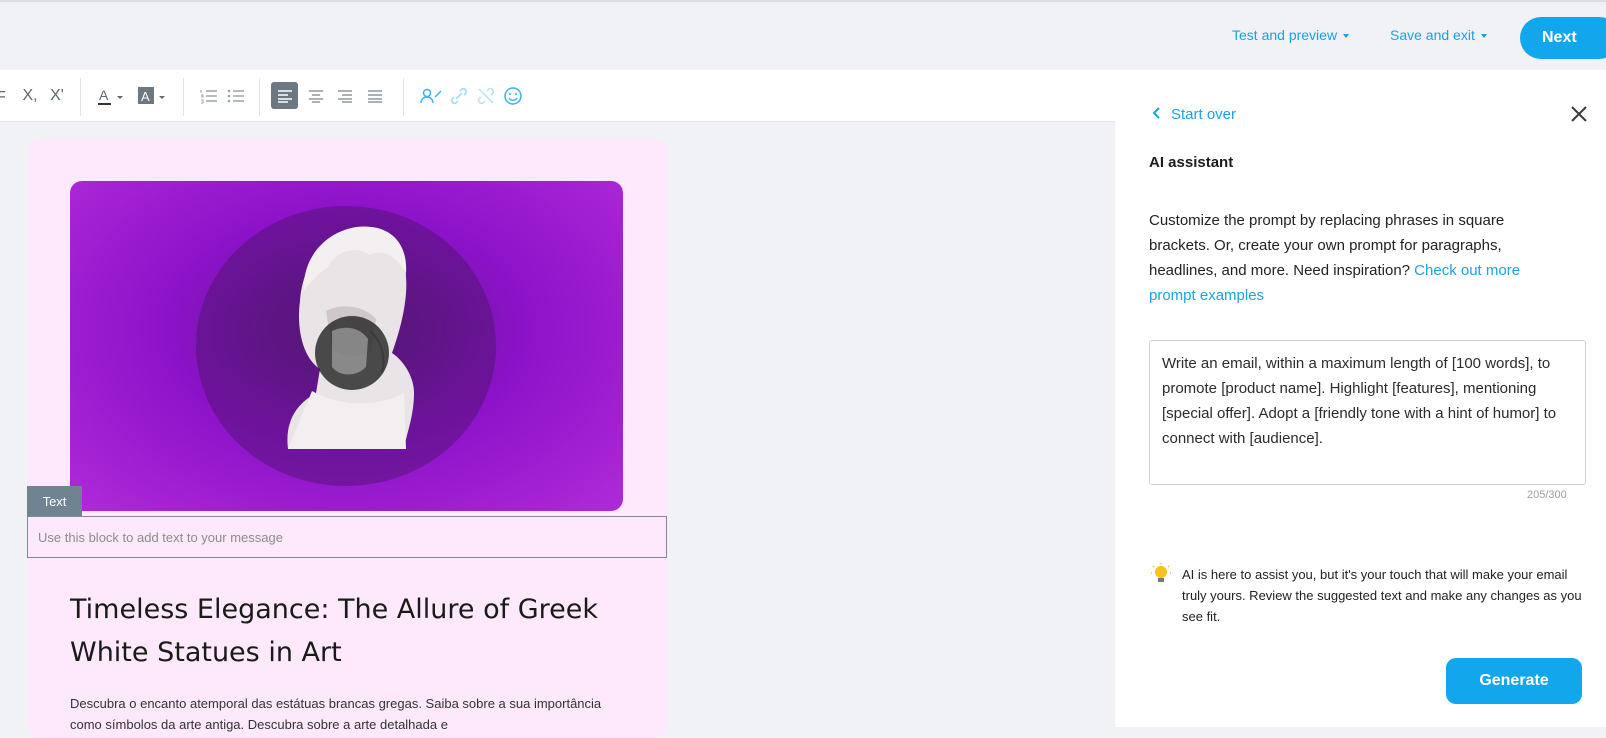  I want to click on save-and-exit-label: Save and exit, so click(1432, 35).